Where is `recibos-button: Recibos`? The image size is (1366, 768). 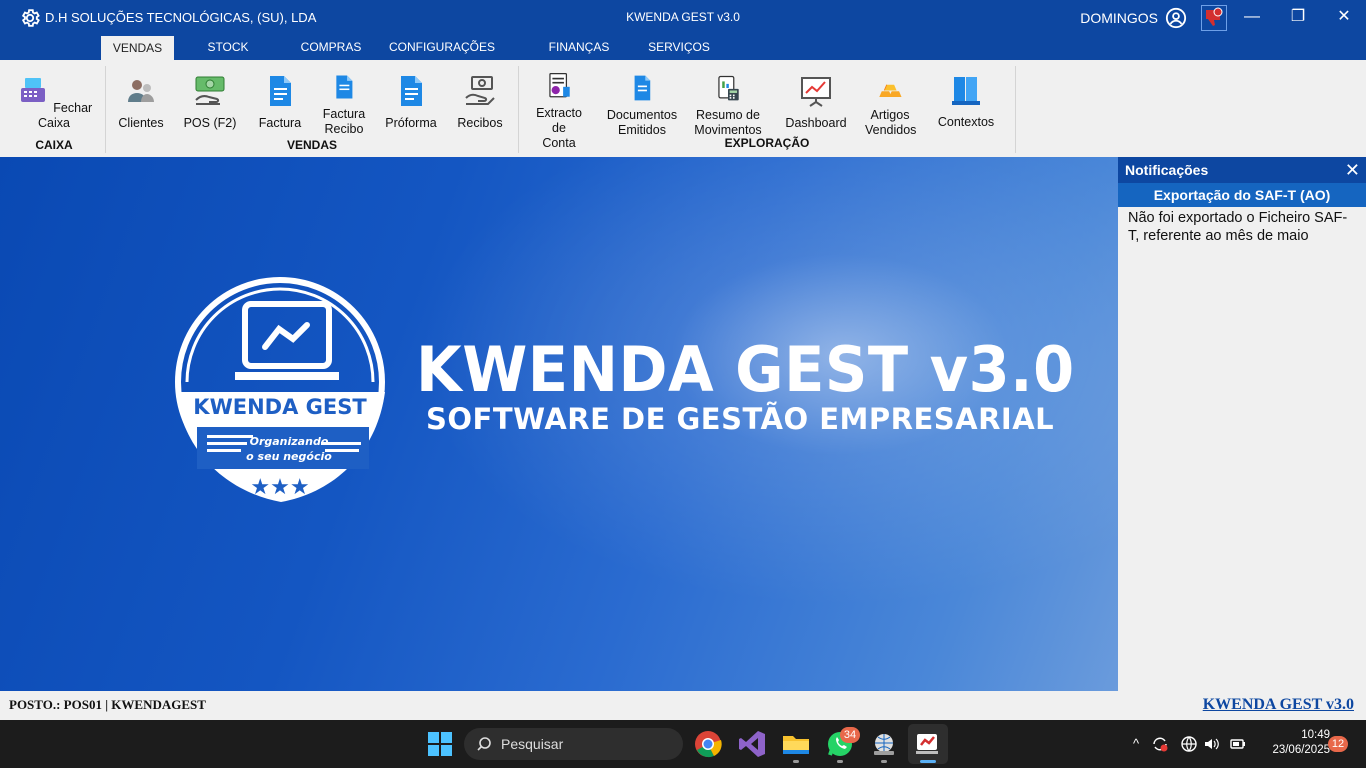
recibos-button: Recibos is located at coordinates (480, 102).